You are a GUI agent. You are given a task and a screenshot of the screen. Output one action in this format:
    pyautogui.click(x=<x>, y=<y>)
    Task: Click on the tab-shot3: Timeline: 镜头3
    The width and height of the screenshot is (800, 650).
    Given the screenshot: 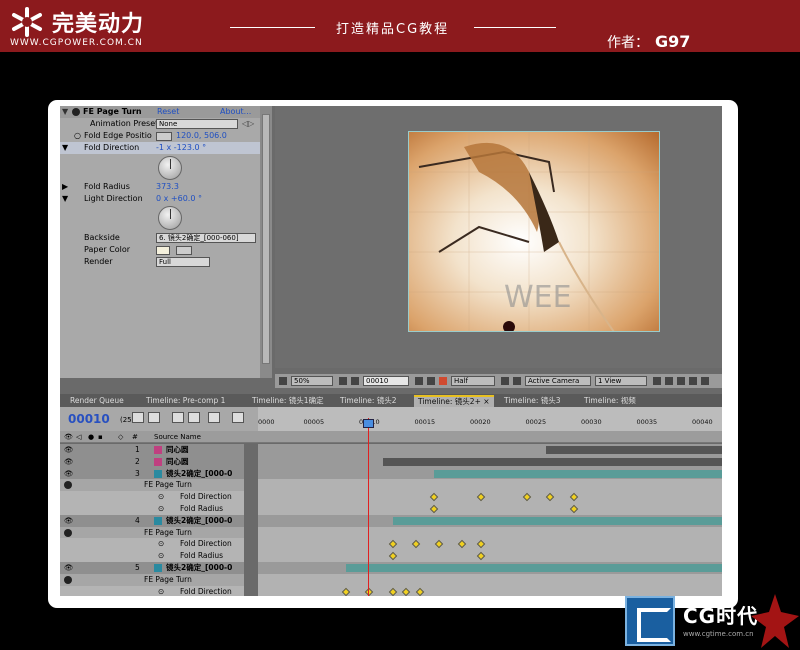 What is the action you would take?
    pyautogui.click(x=538, y=401)
    